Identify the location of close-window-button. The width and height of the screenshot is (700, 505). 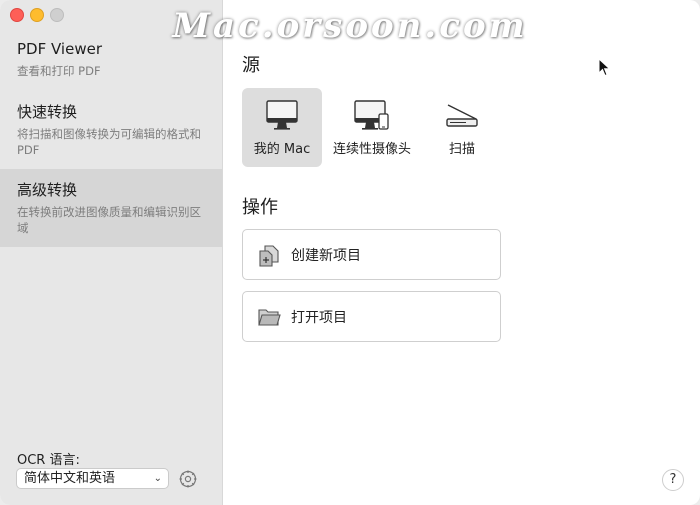
(17, 15).